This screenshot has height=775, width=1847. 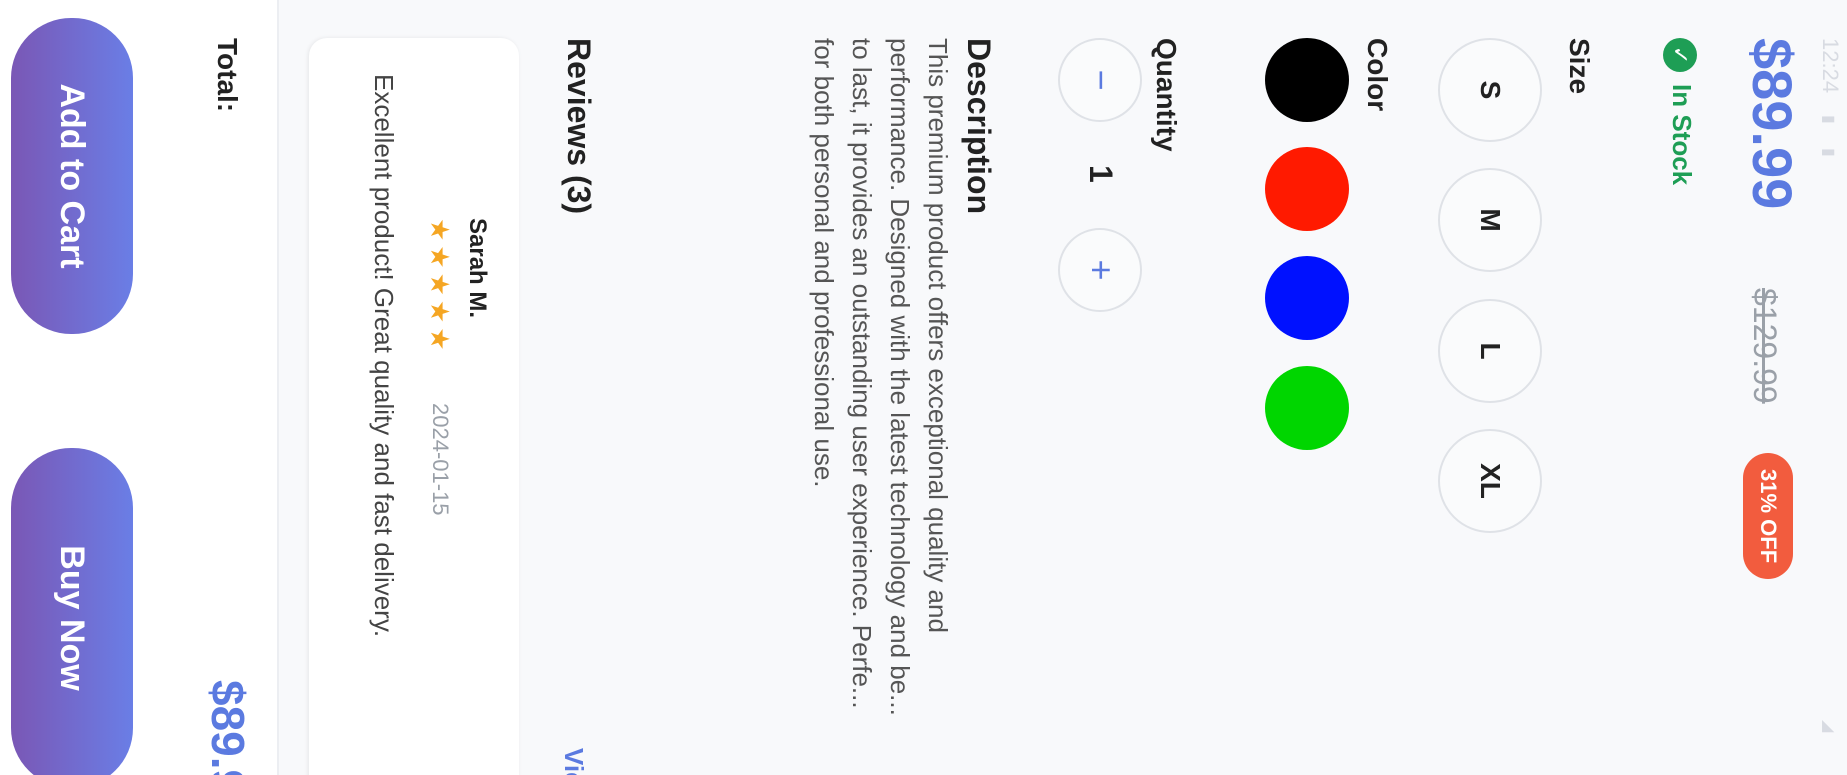 I want to click on color-swatch-black, so click(x=1307, y=80).